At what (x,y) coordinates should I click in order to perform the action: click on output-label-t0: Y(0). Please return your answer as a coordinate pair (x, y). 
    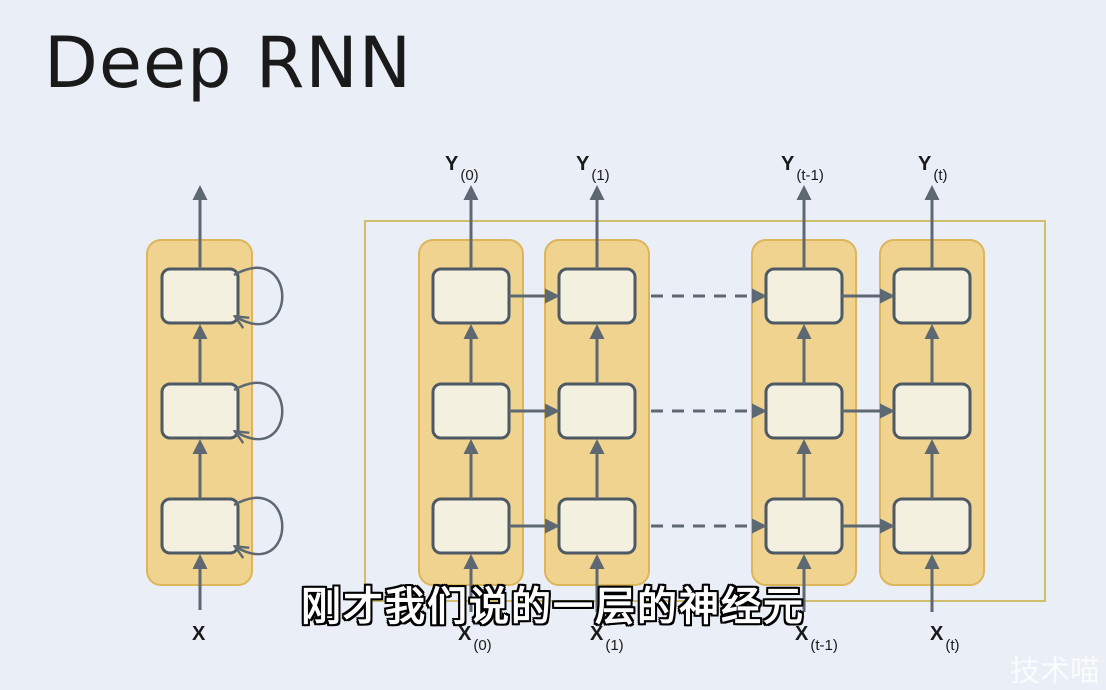
    Looking at the image, I should click on (462, 168).